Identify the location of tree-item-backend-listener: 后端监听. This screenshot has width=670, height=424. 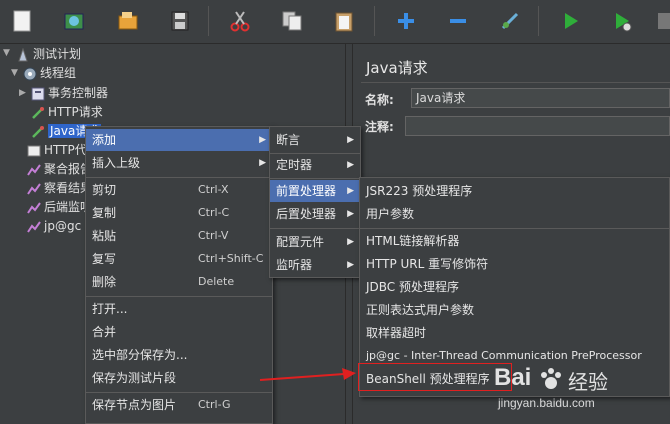
(59, 207).